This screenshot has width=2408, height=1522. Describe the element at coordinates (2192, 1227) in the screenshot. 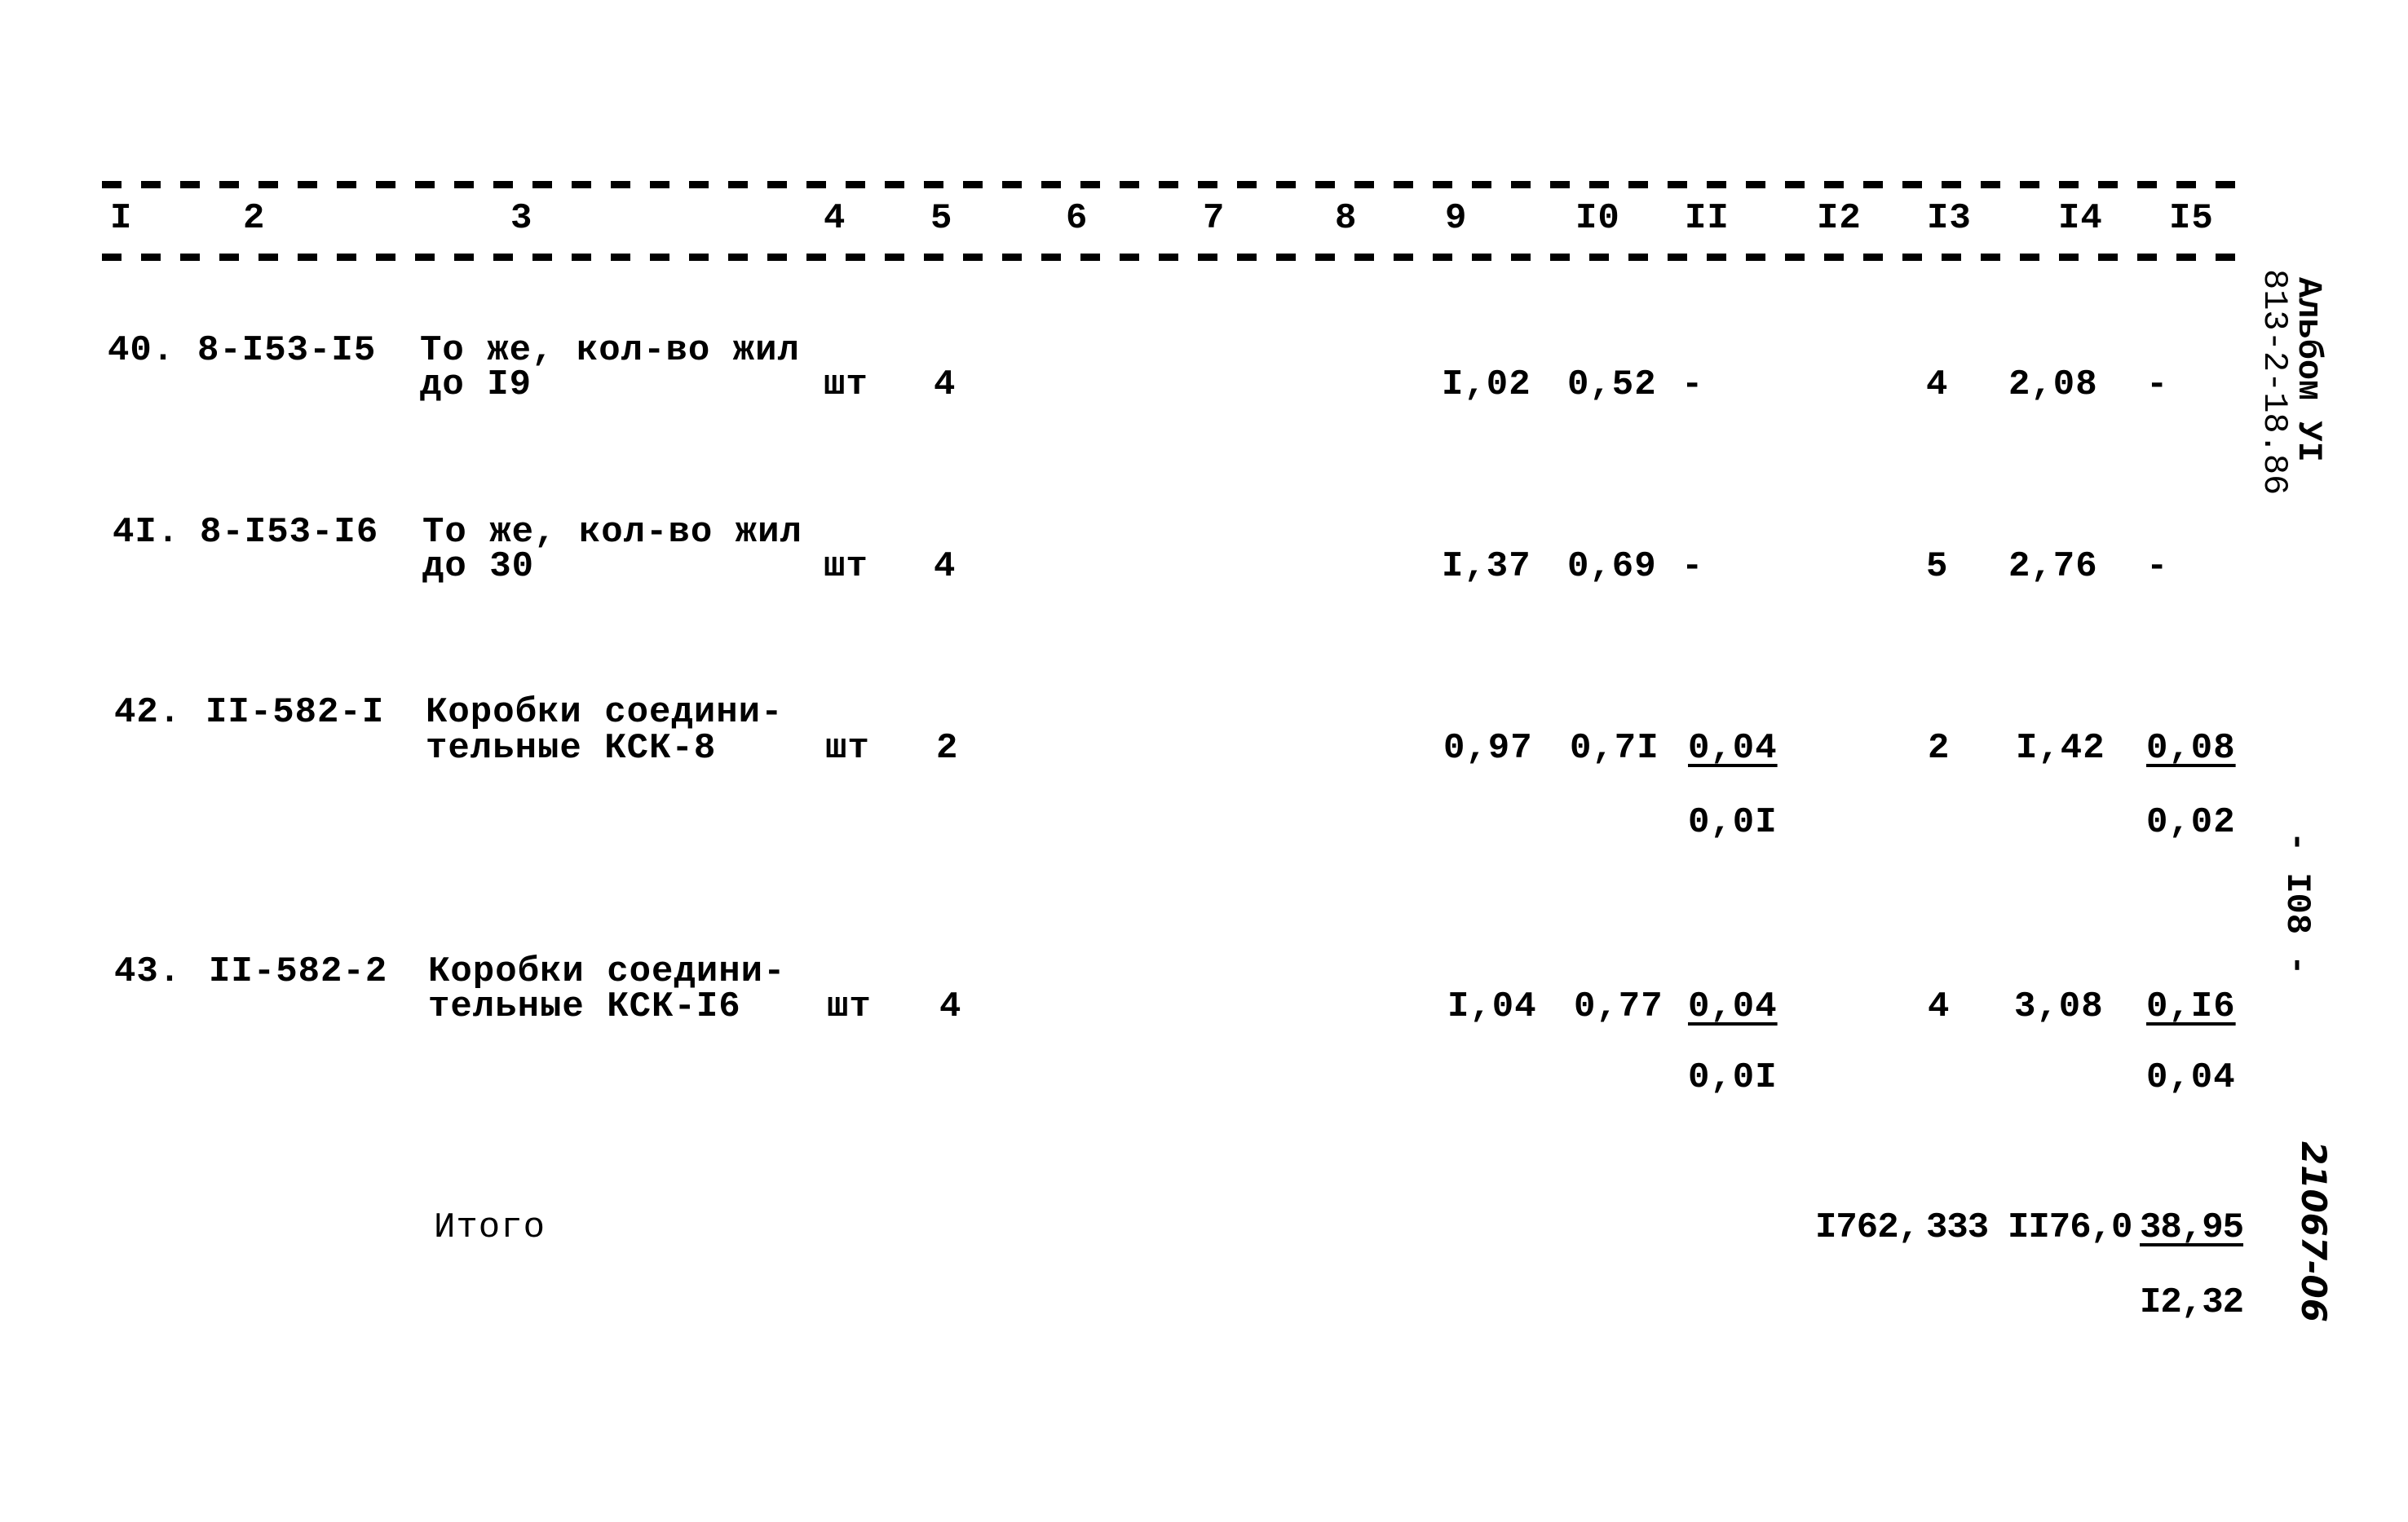

I see `total-col15: 38,95` at that location.